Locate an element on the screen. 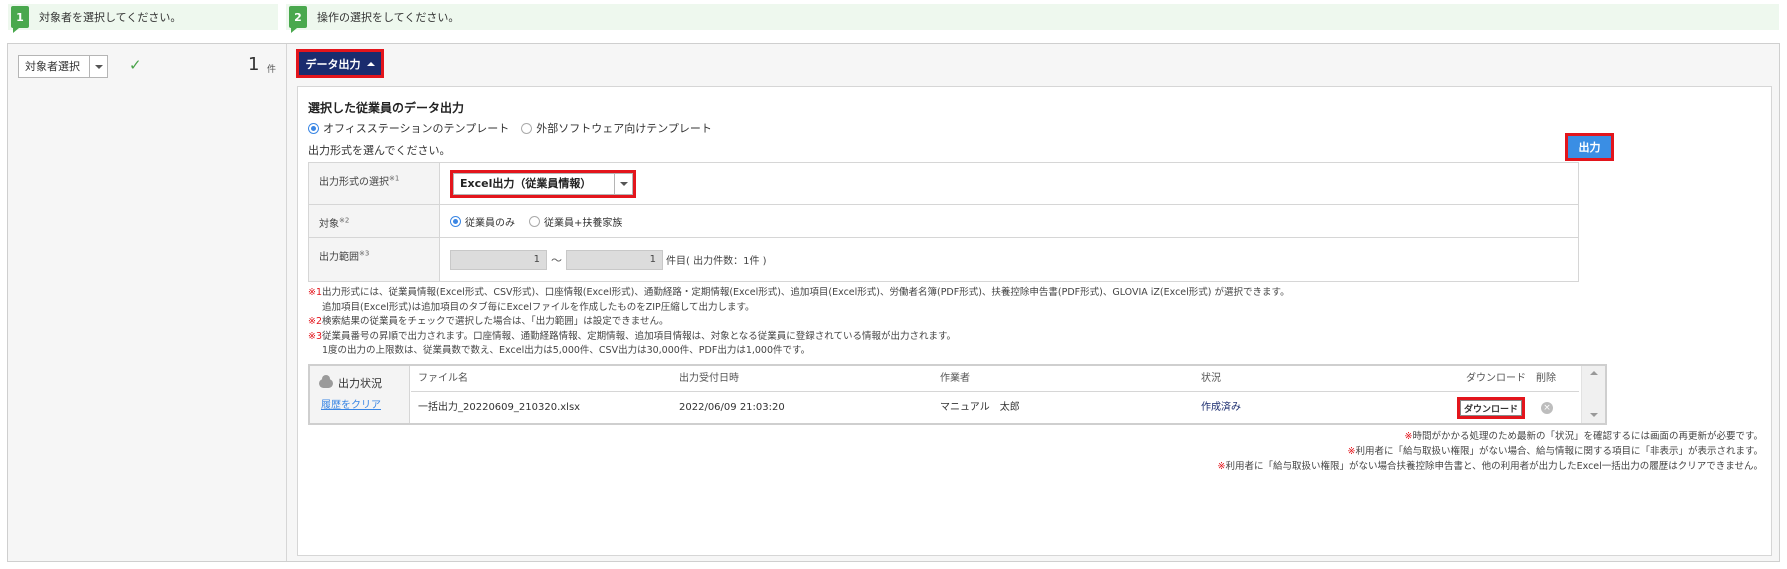 The height and width of the screenshot is (569, 1787). target-label-text: 対象 is located at coordinates (329, 224).